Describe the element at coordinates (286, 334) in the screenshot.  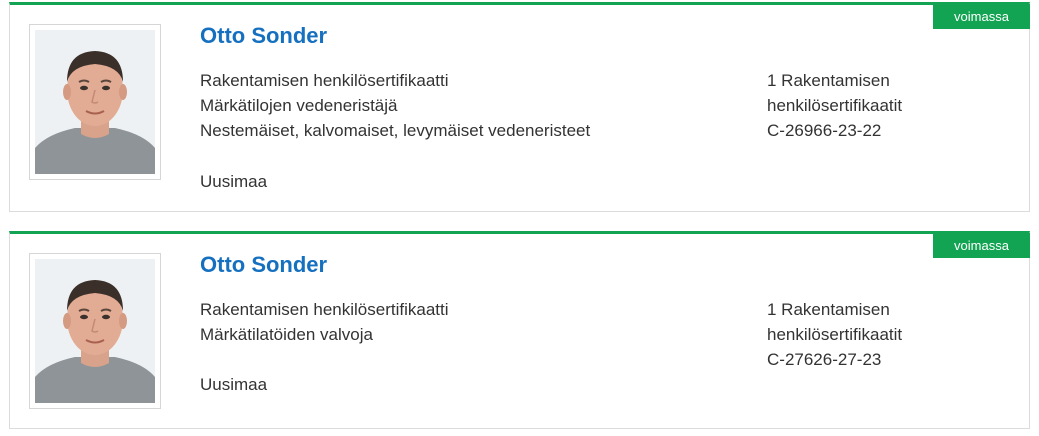
I see `qualification-line: Märkätilatöiden valvoja` at that location.